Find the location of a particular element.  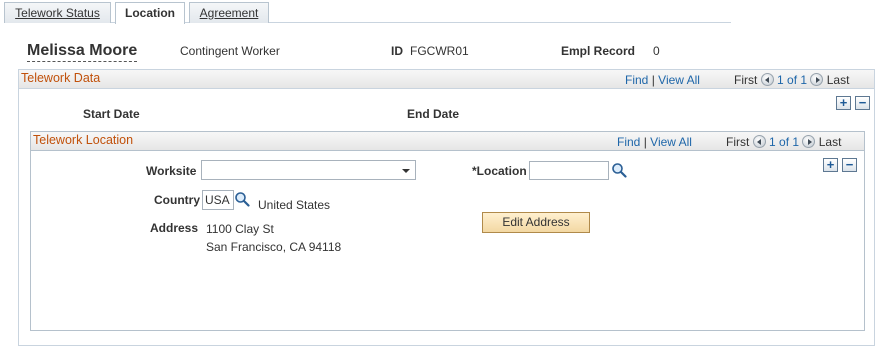

edit-address-button: Edit Address is located at coordinates (536, 222).